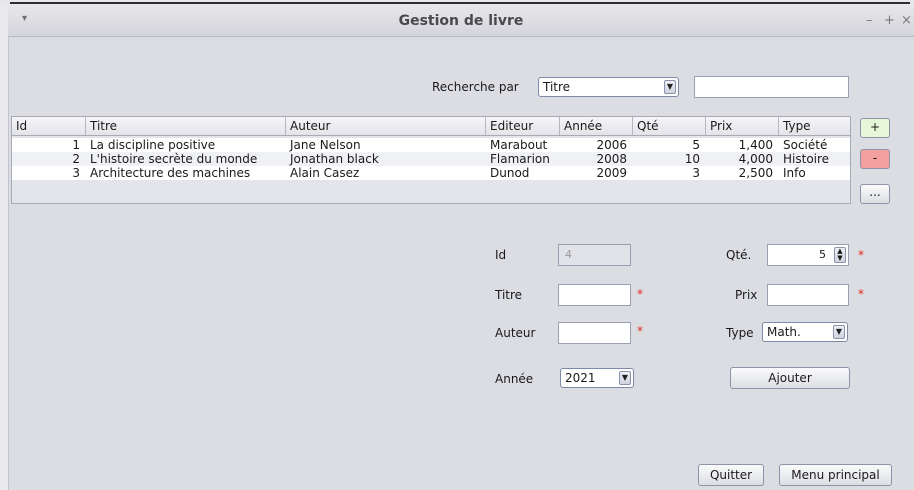 The height and width of the screenshot is (490, 914). Describe the element at coordinates (520, 159) in the screenshot. I see `cell-editeur: Flamarion` at that location.